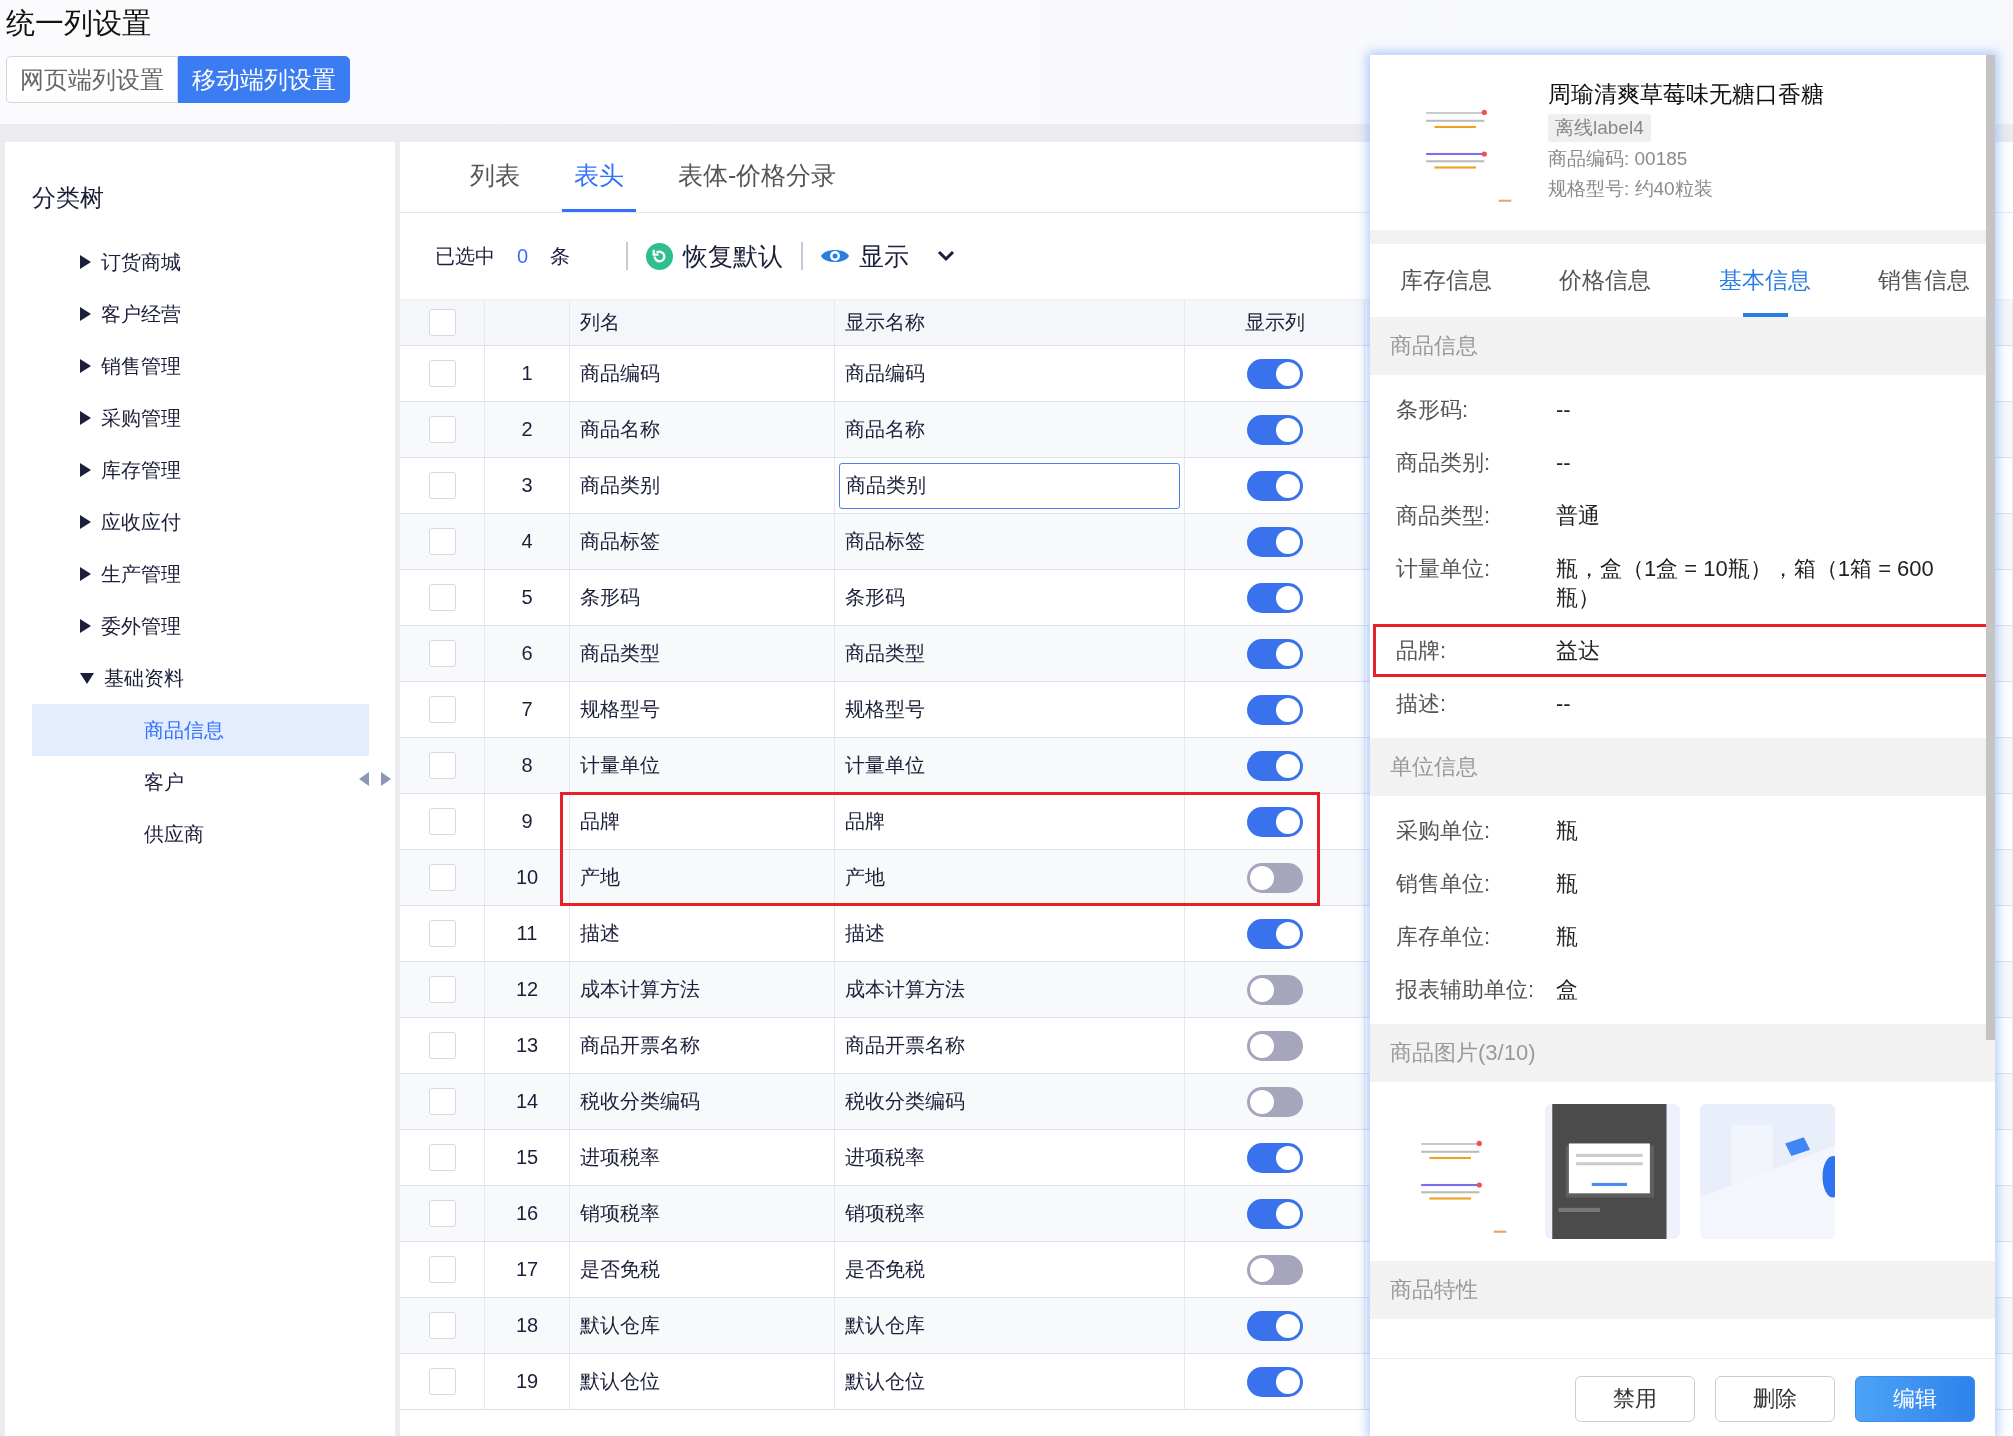 Image resolution: width=2013 pixels, height=1436 pixels. What do you see at coordinates (1422, 651) in the screenshot?
I see `field-label: 品牌:` at bounding box center [1422, 651].